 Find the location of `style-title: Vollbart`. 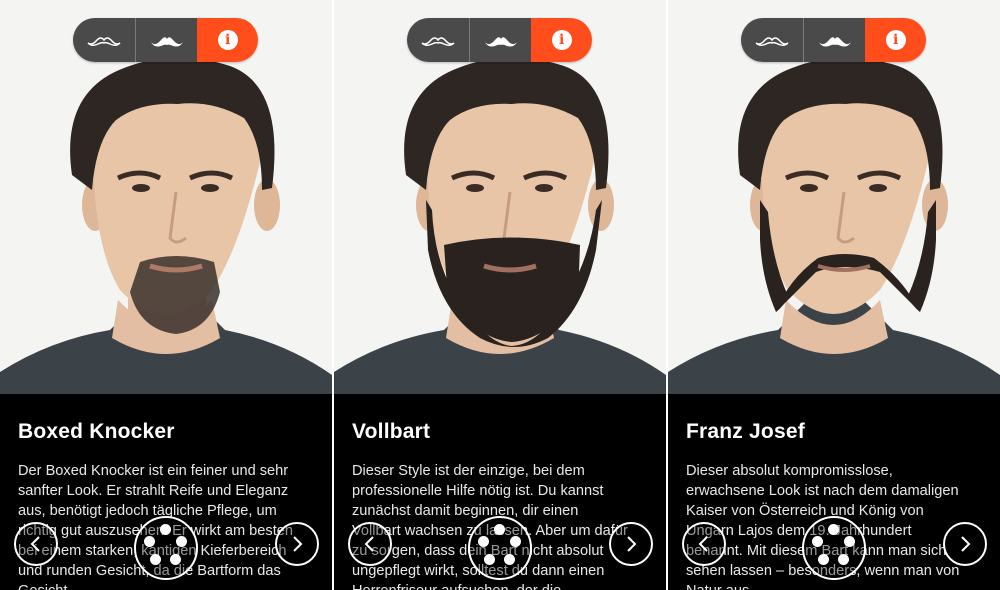

style-title: Vollbart is located at coordinates (391, 431).